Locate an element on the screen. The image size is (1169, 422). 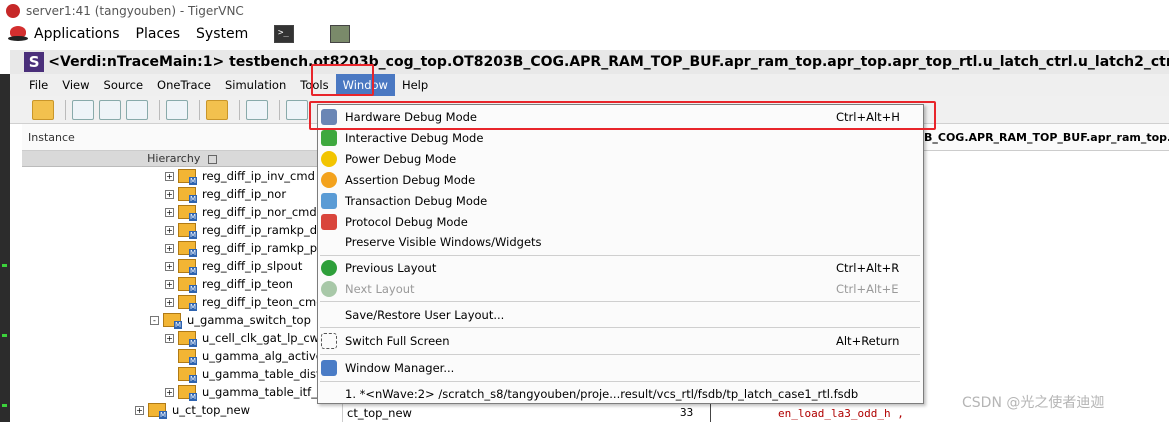
menu-item-transaction-debug-mode: Transaction Debug Mode is located at coordinates (620, 201).